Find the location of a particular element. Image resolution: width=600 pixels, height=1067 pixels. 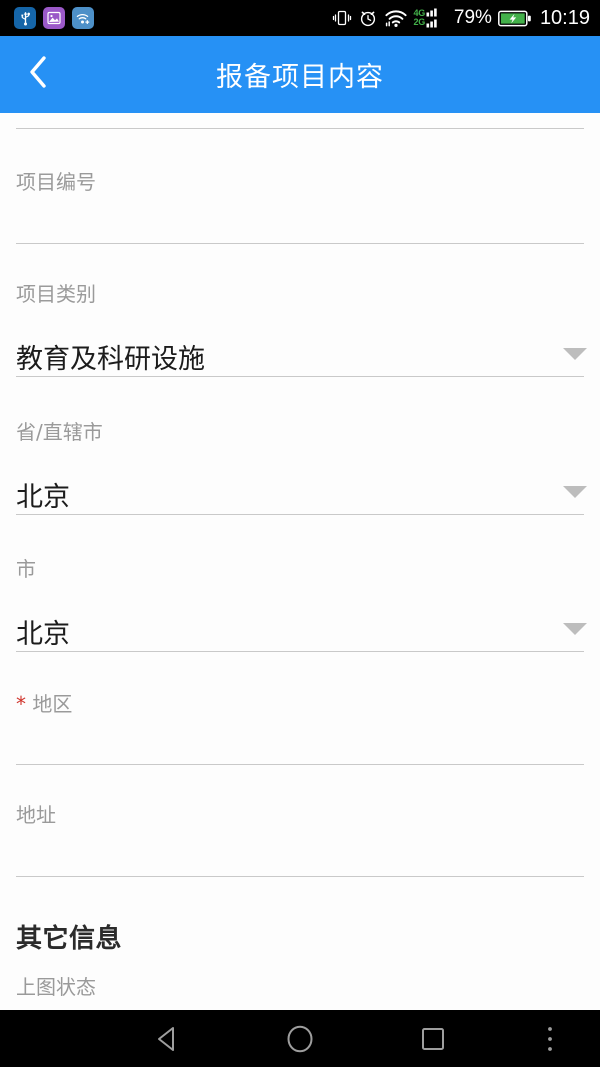

divider-project-number is located at coordinates (300, 243).